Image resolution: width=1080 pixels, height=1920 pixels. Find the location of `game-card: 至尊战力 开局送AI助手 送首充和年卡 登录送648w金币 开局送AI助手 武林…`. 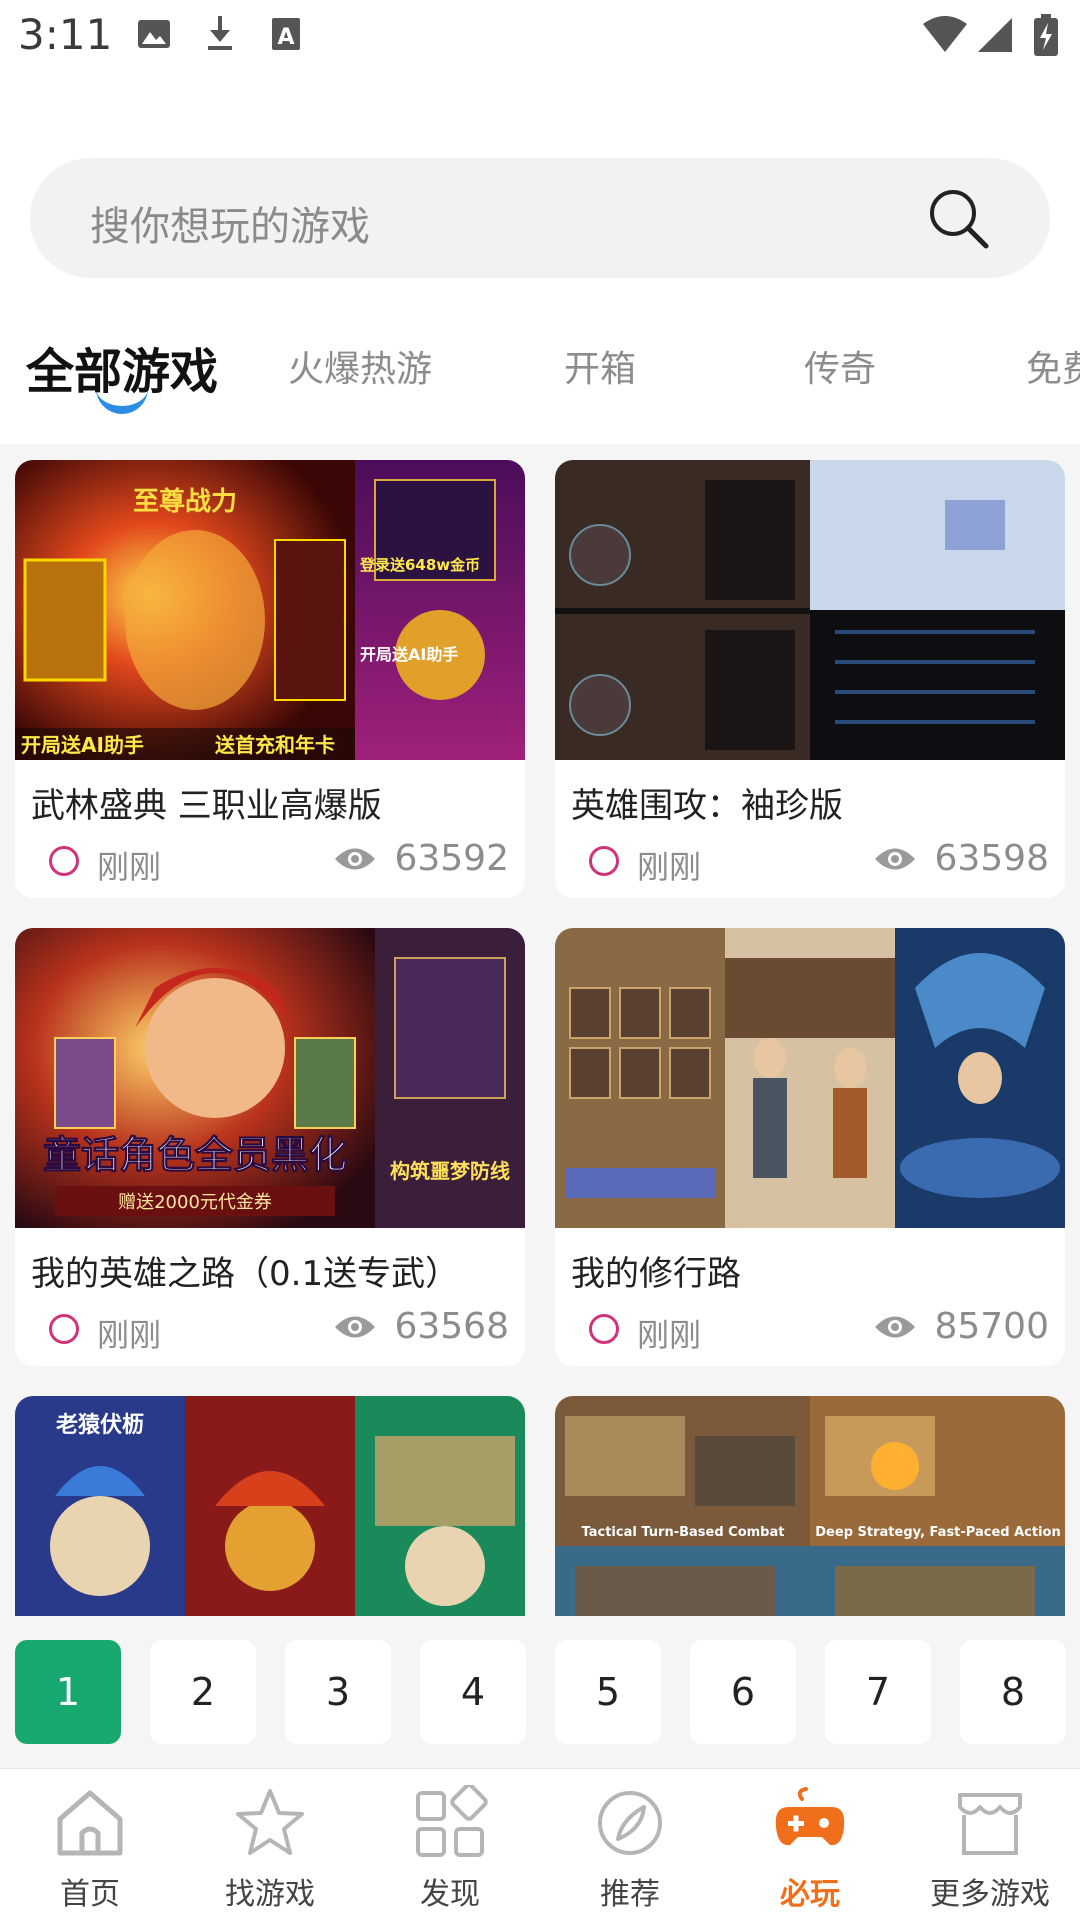

game-card: 至尊战力 开局送AI助手 送首充和年卡 登录送648w金币 开局送AI助手 武林… is located at coordinates (270, 679).